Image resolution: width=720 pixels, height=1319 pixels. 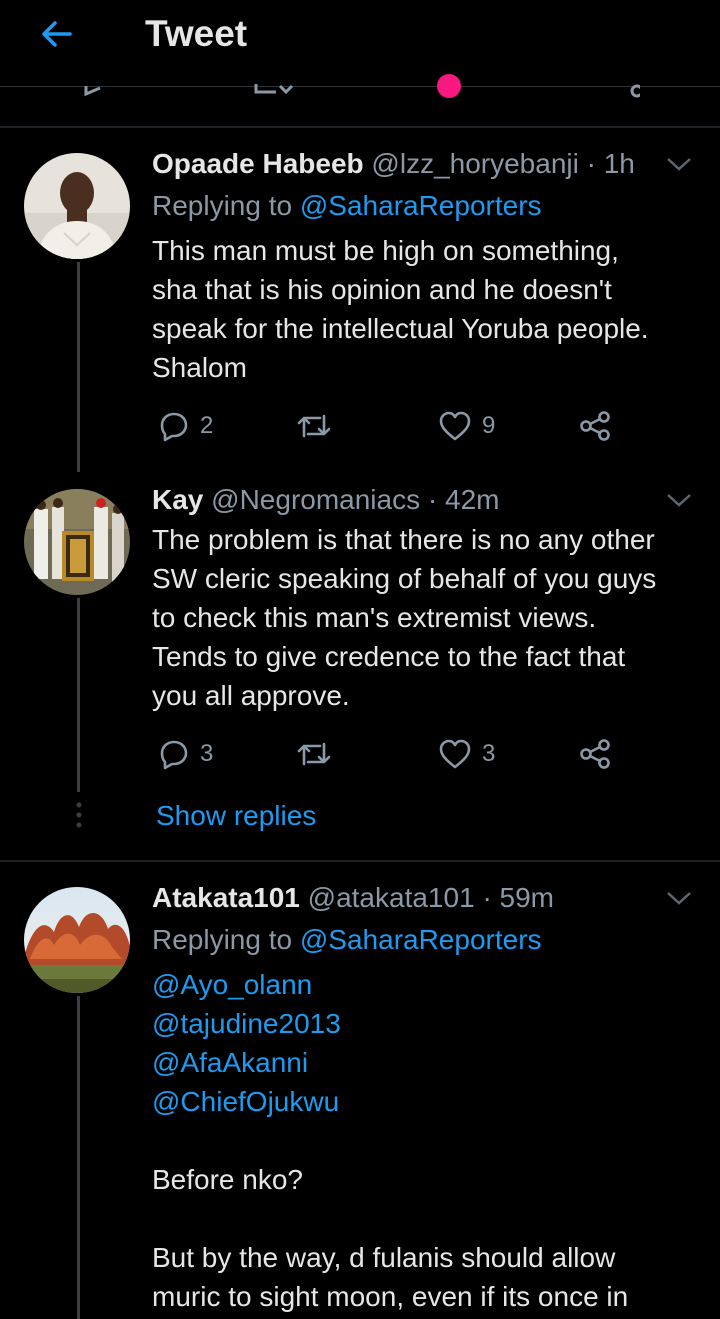 I want to click on tweet-text-line: Tends to give credence to the fact that, so click(x=389, y=656).